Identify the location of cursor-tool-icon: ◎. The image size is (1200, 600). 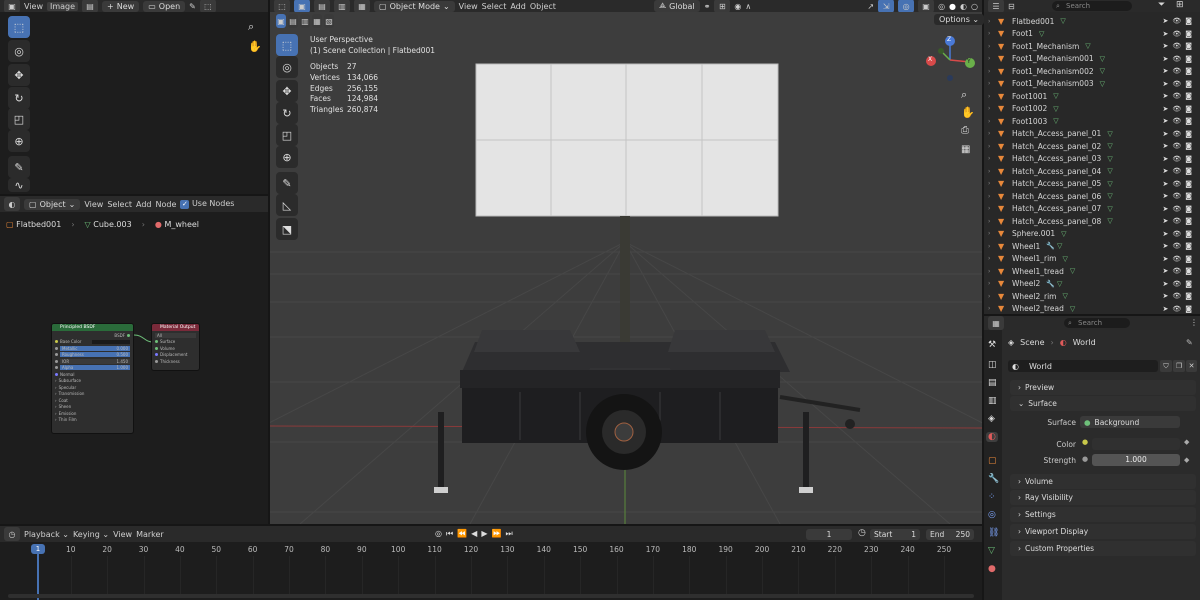
(19, 51).